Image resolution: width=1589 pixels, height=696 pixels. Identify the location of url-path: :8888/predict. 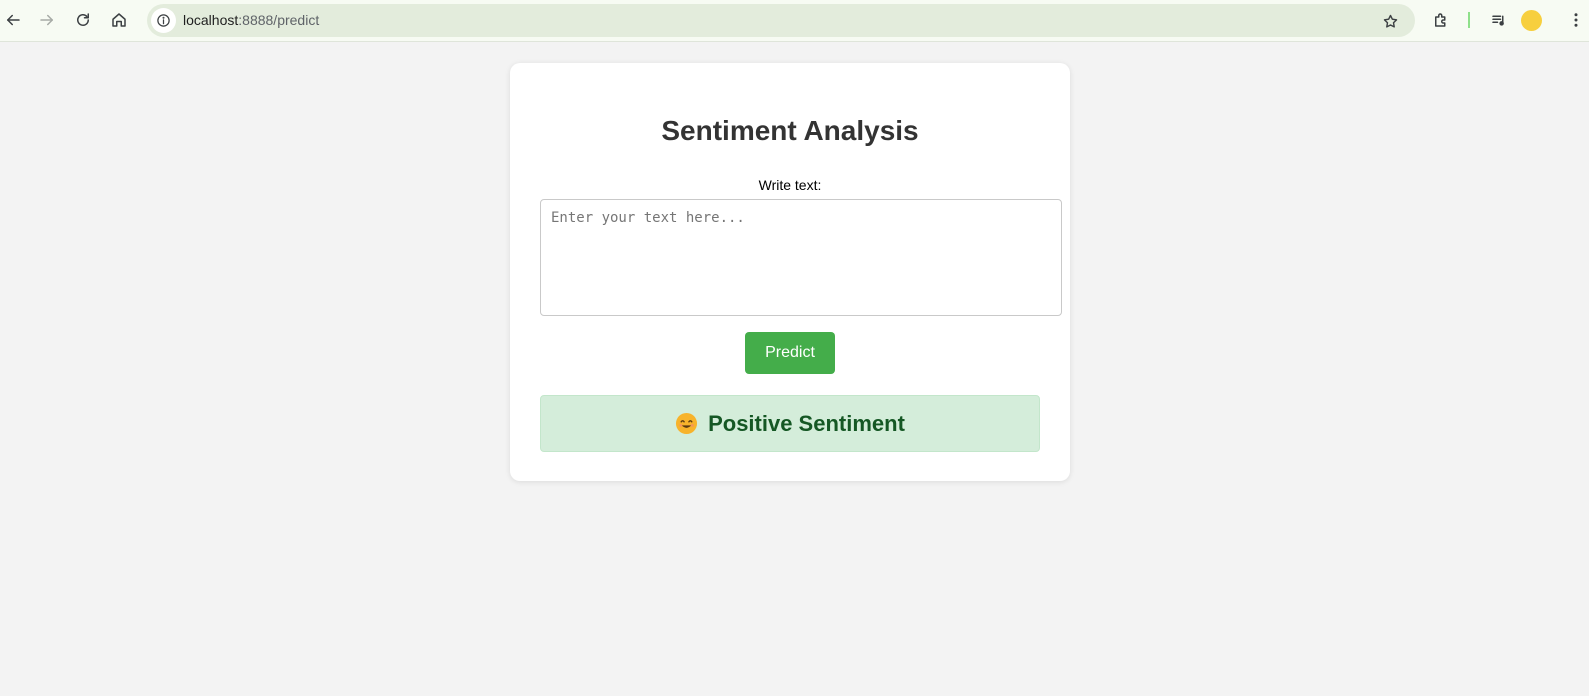
(279, 20).